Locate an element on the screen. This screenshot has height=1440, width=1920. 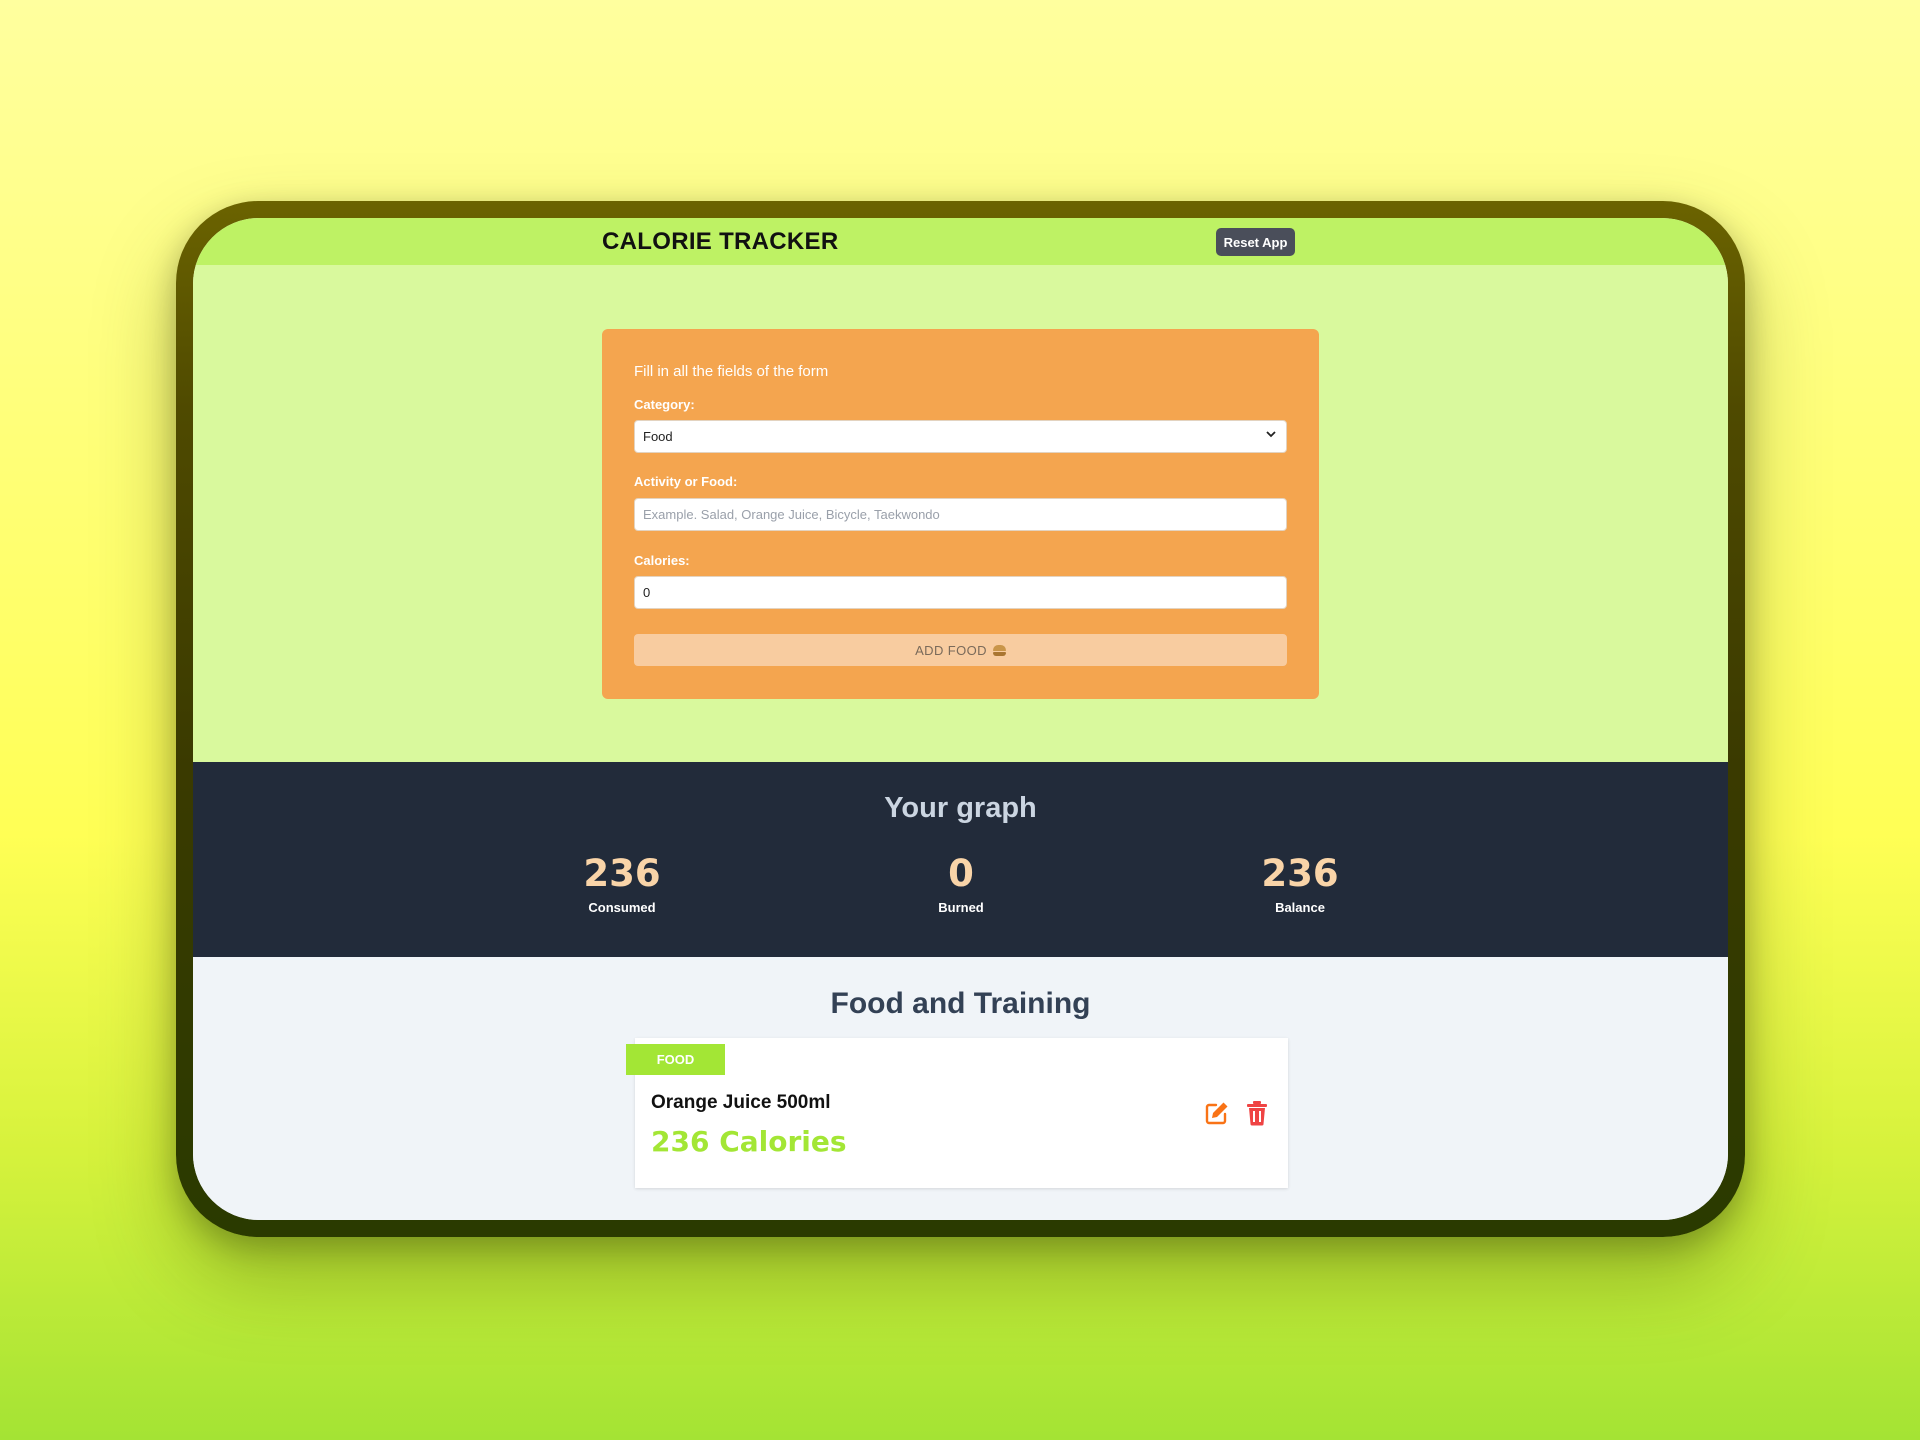
stat-label: Balance is located at coordinates (1300, 907).